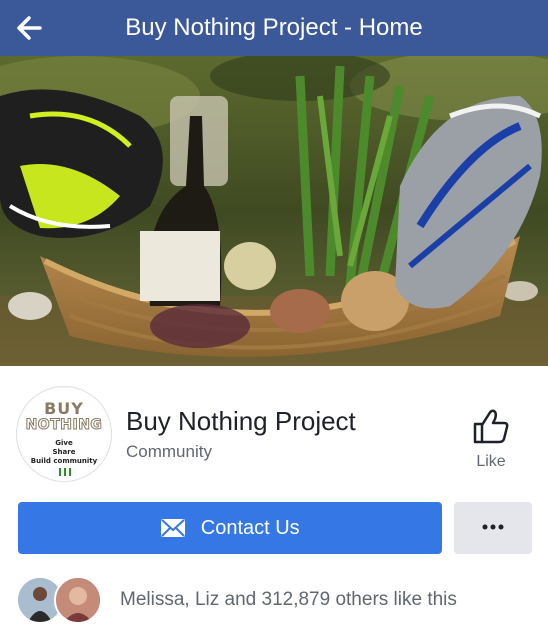 The width and height of the screenshot is (548, 640). What do you see at coordinates (64, 461) in the screenshot?
I see `logo-build: Build community` at bounding box center [64, 461].